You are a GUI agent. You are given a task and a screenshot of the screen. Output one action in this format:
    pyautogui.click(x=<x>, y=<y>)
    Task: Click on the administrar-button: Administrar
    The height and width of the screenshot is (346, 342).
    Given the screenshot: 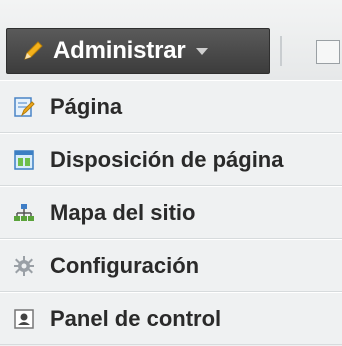 What is the action you would take?
    pyautogui.click(x=138, y=51)
    